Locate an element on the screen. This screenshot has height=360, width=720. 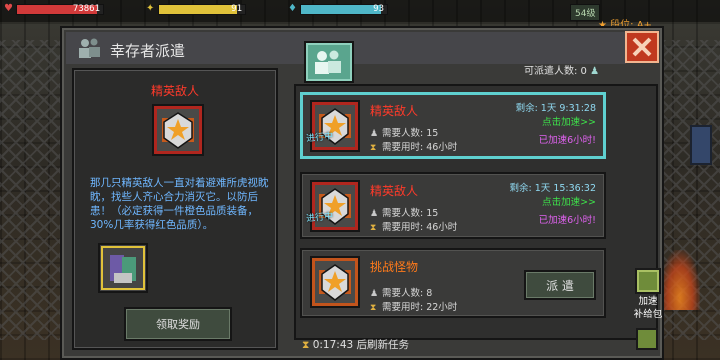
time-text: 需要用时: 22小时 is located at coordinates (420, 307).